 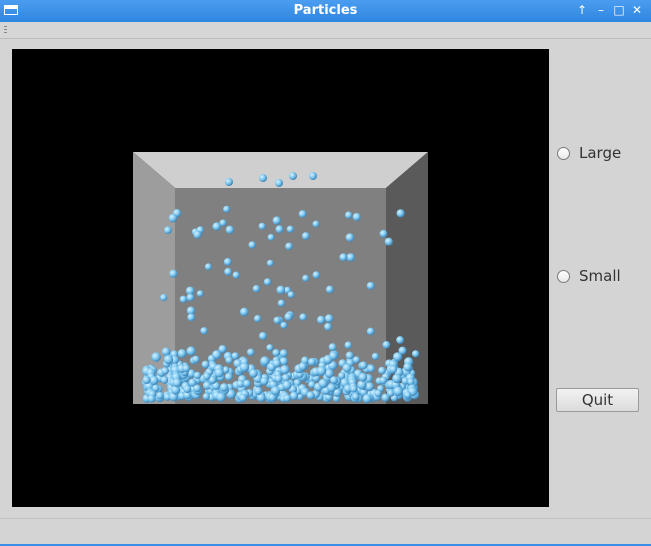 I want to click on status-bar, so click(x=325, y=532).